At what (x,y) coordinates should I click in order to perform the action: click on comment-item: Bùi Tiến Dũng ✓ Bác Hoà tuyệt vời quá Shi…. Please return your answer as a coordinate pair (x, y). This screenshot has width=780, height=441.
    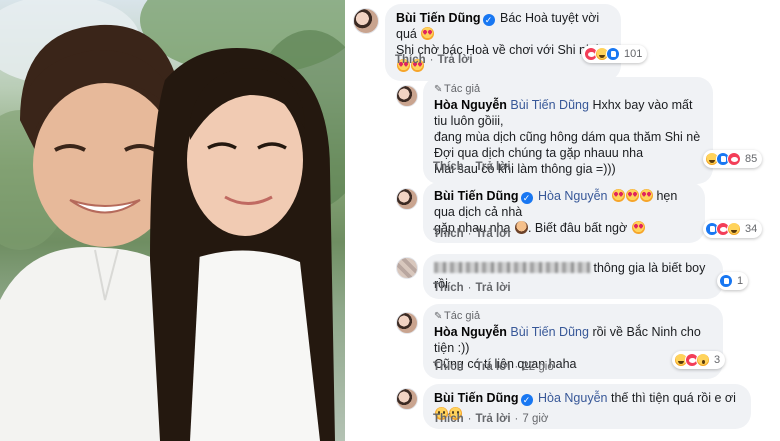
    Looking at the image, I should click on (562, 40).